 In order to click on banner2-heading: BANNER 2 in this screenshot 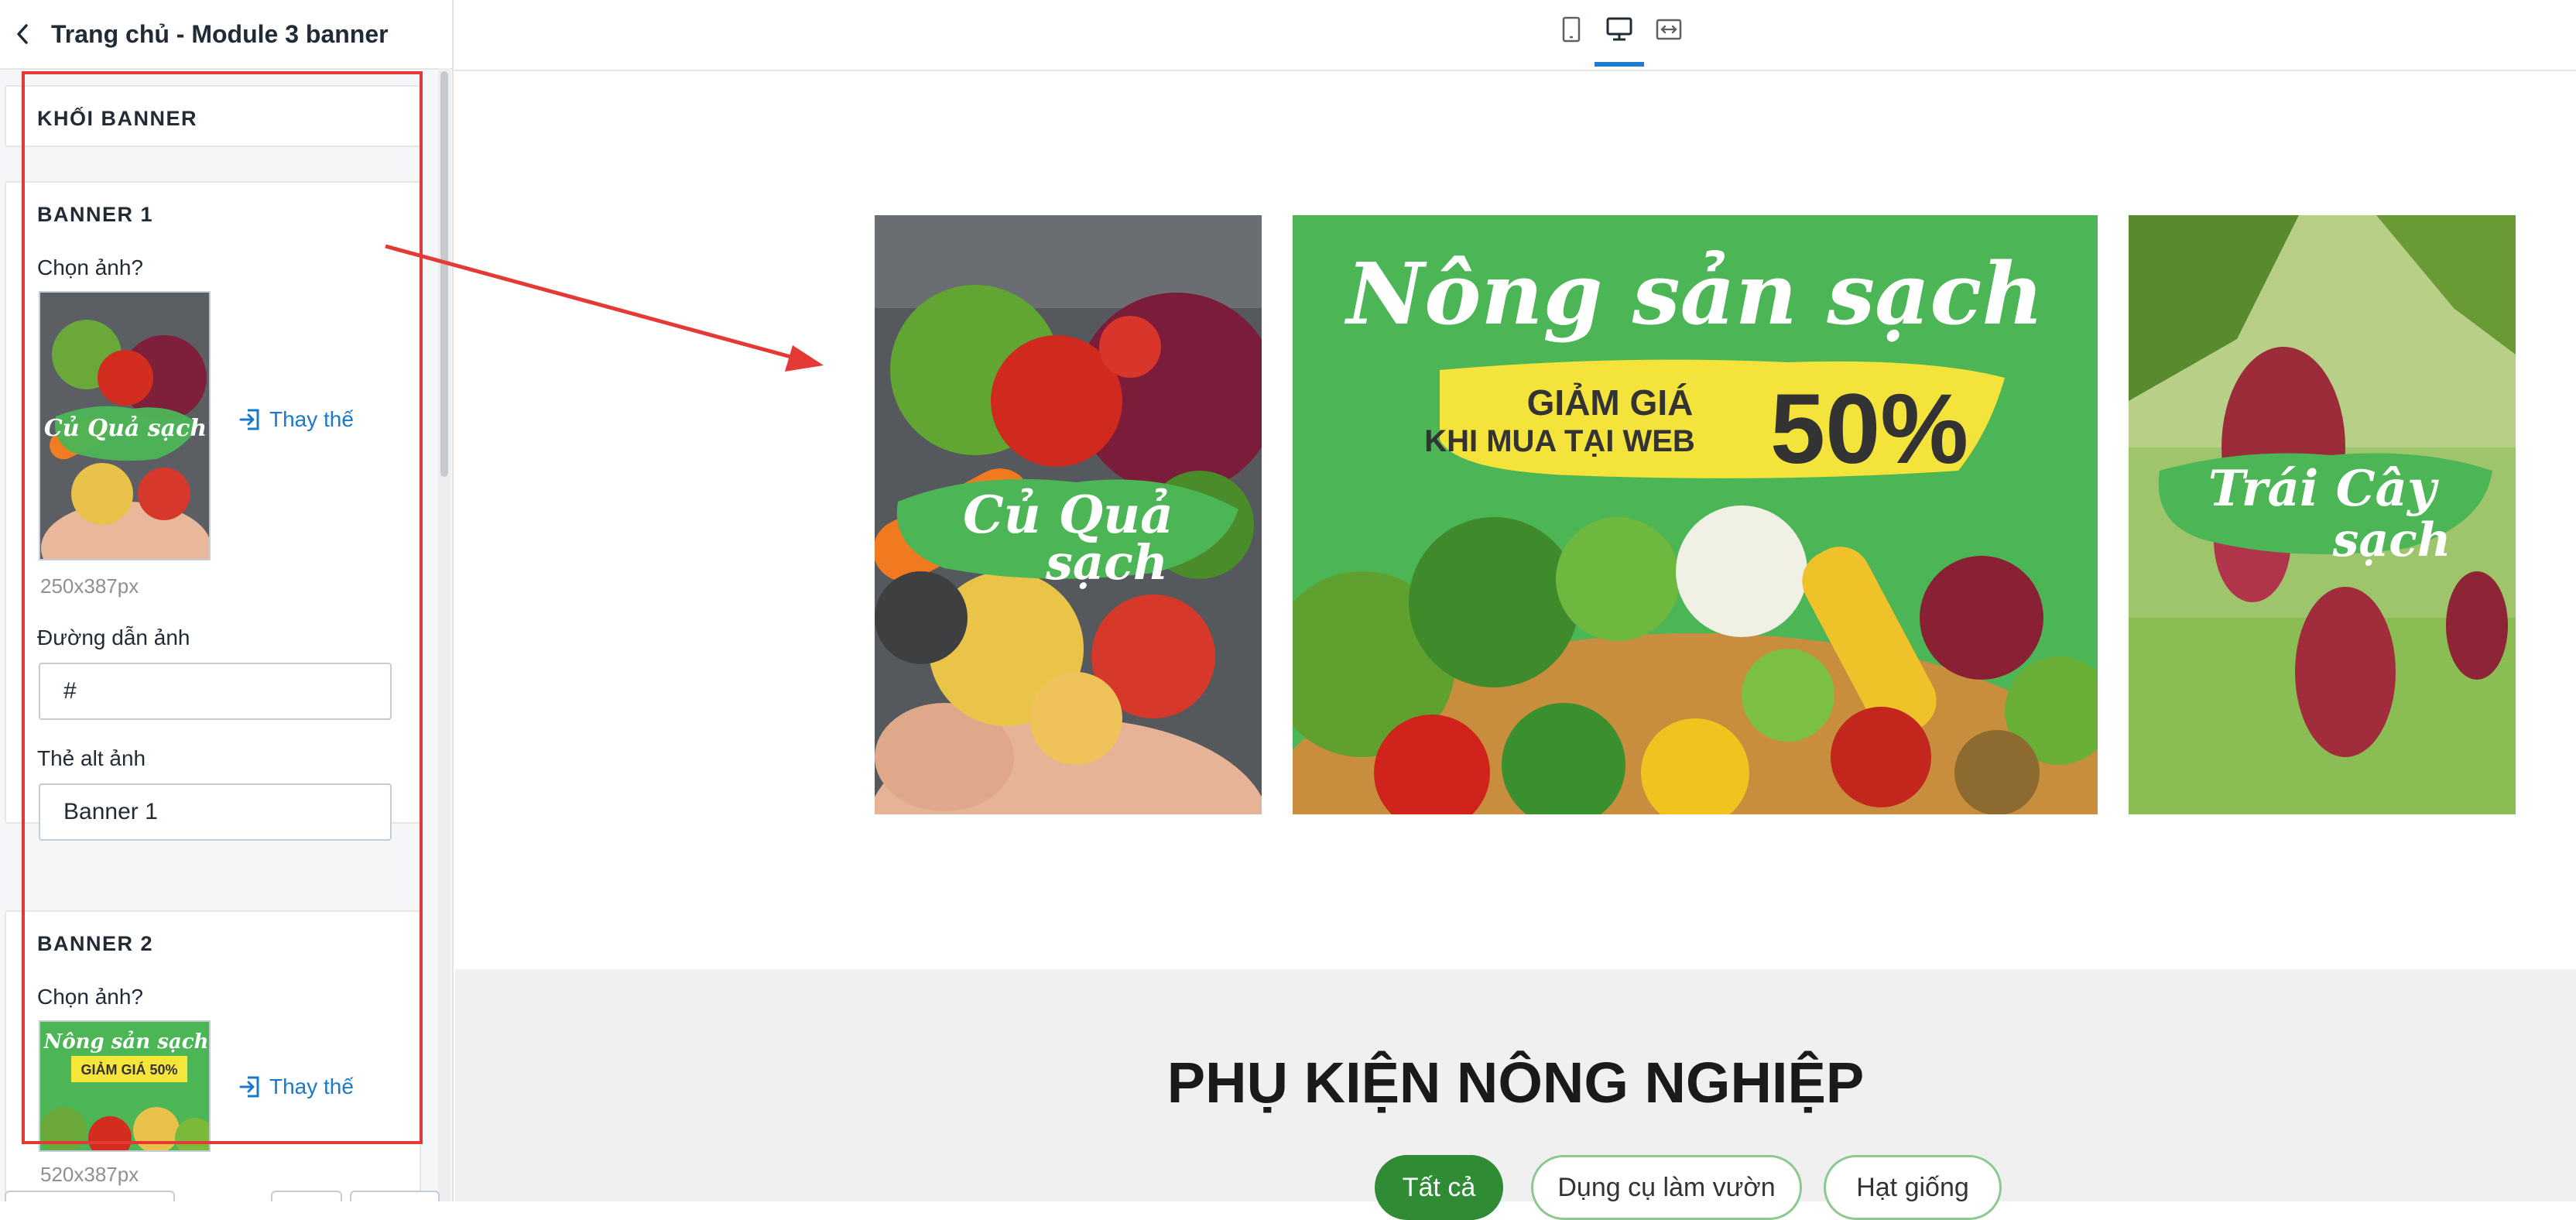, I will do `click(95, 943)`.